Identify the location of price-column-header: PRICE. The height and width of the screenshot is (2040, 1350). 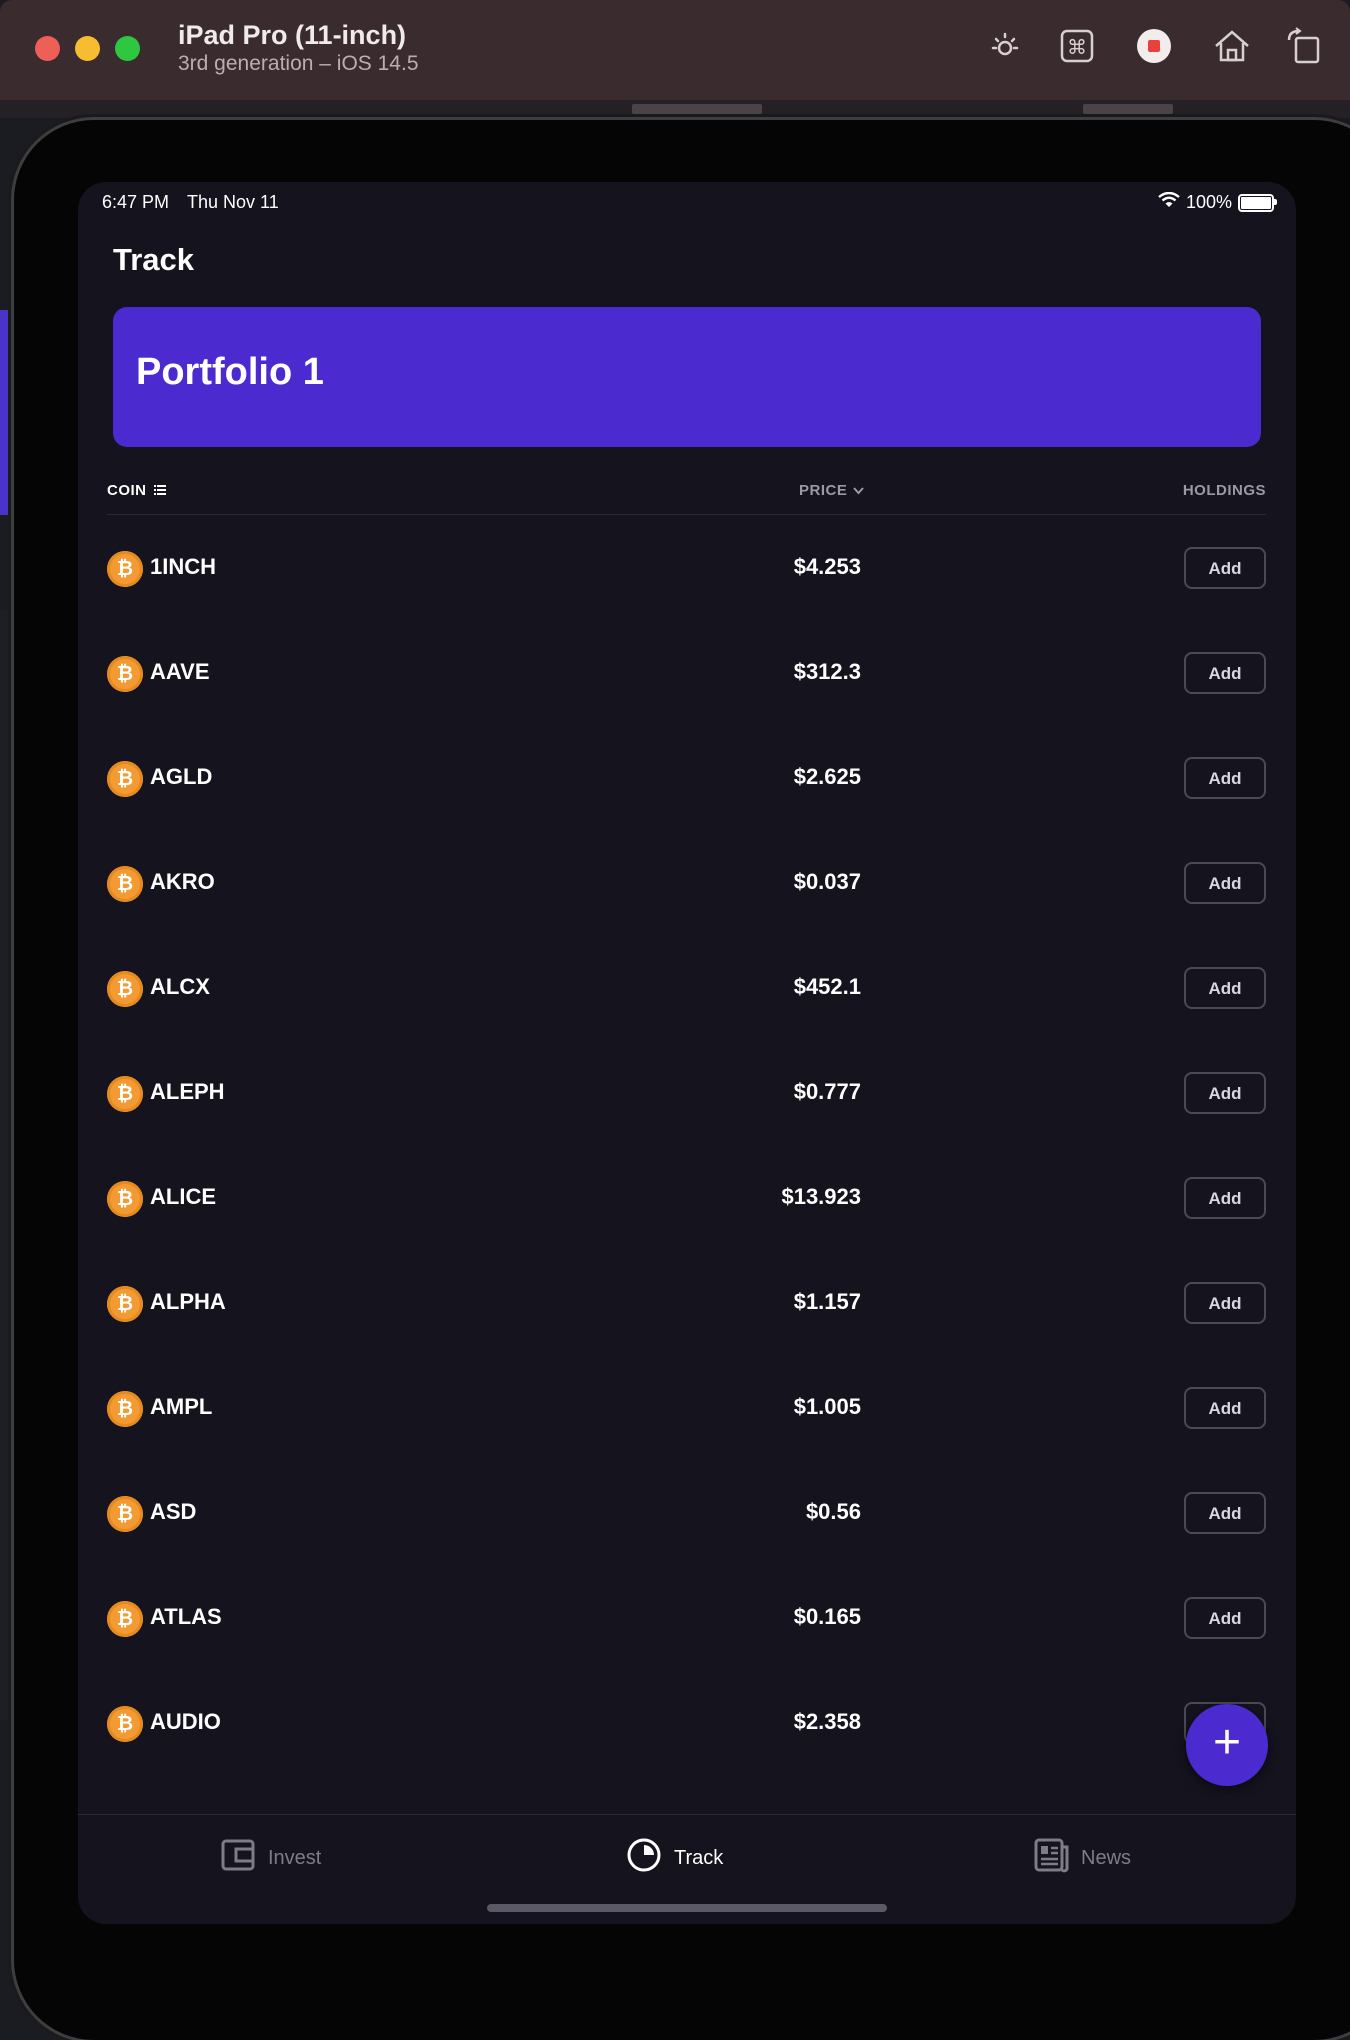
(832, 490).